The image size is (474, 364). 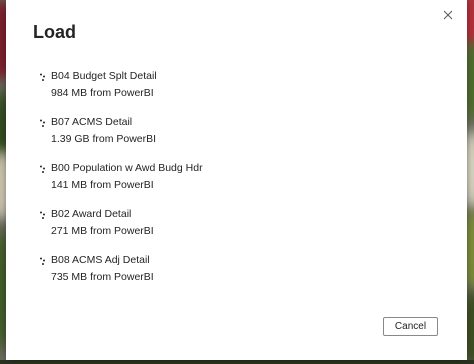 I want to click on item-name: B00 Population w Awd Budg Hdr, so click(x=127, y=168).